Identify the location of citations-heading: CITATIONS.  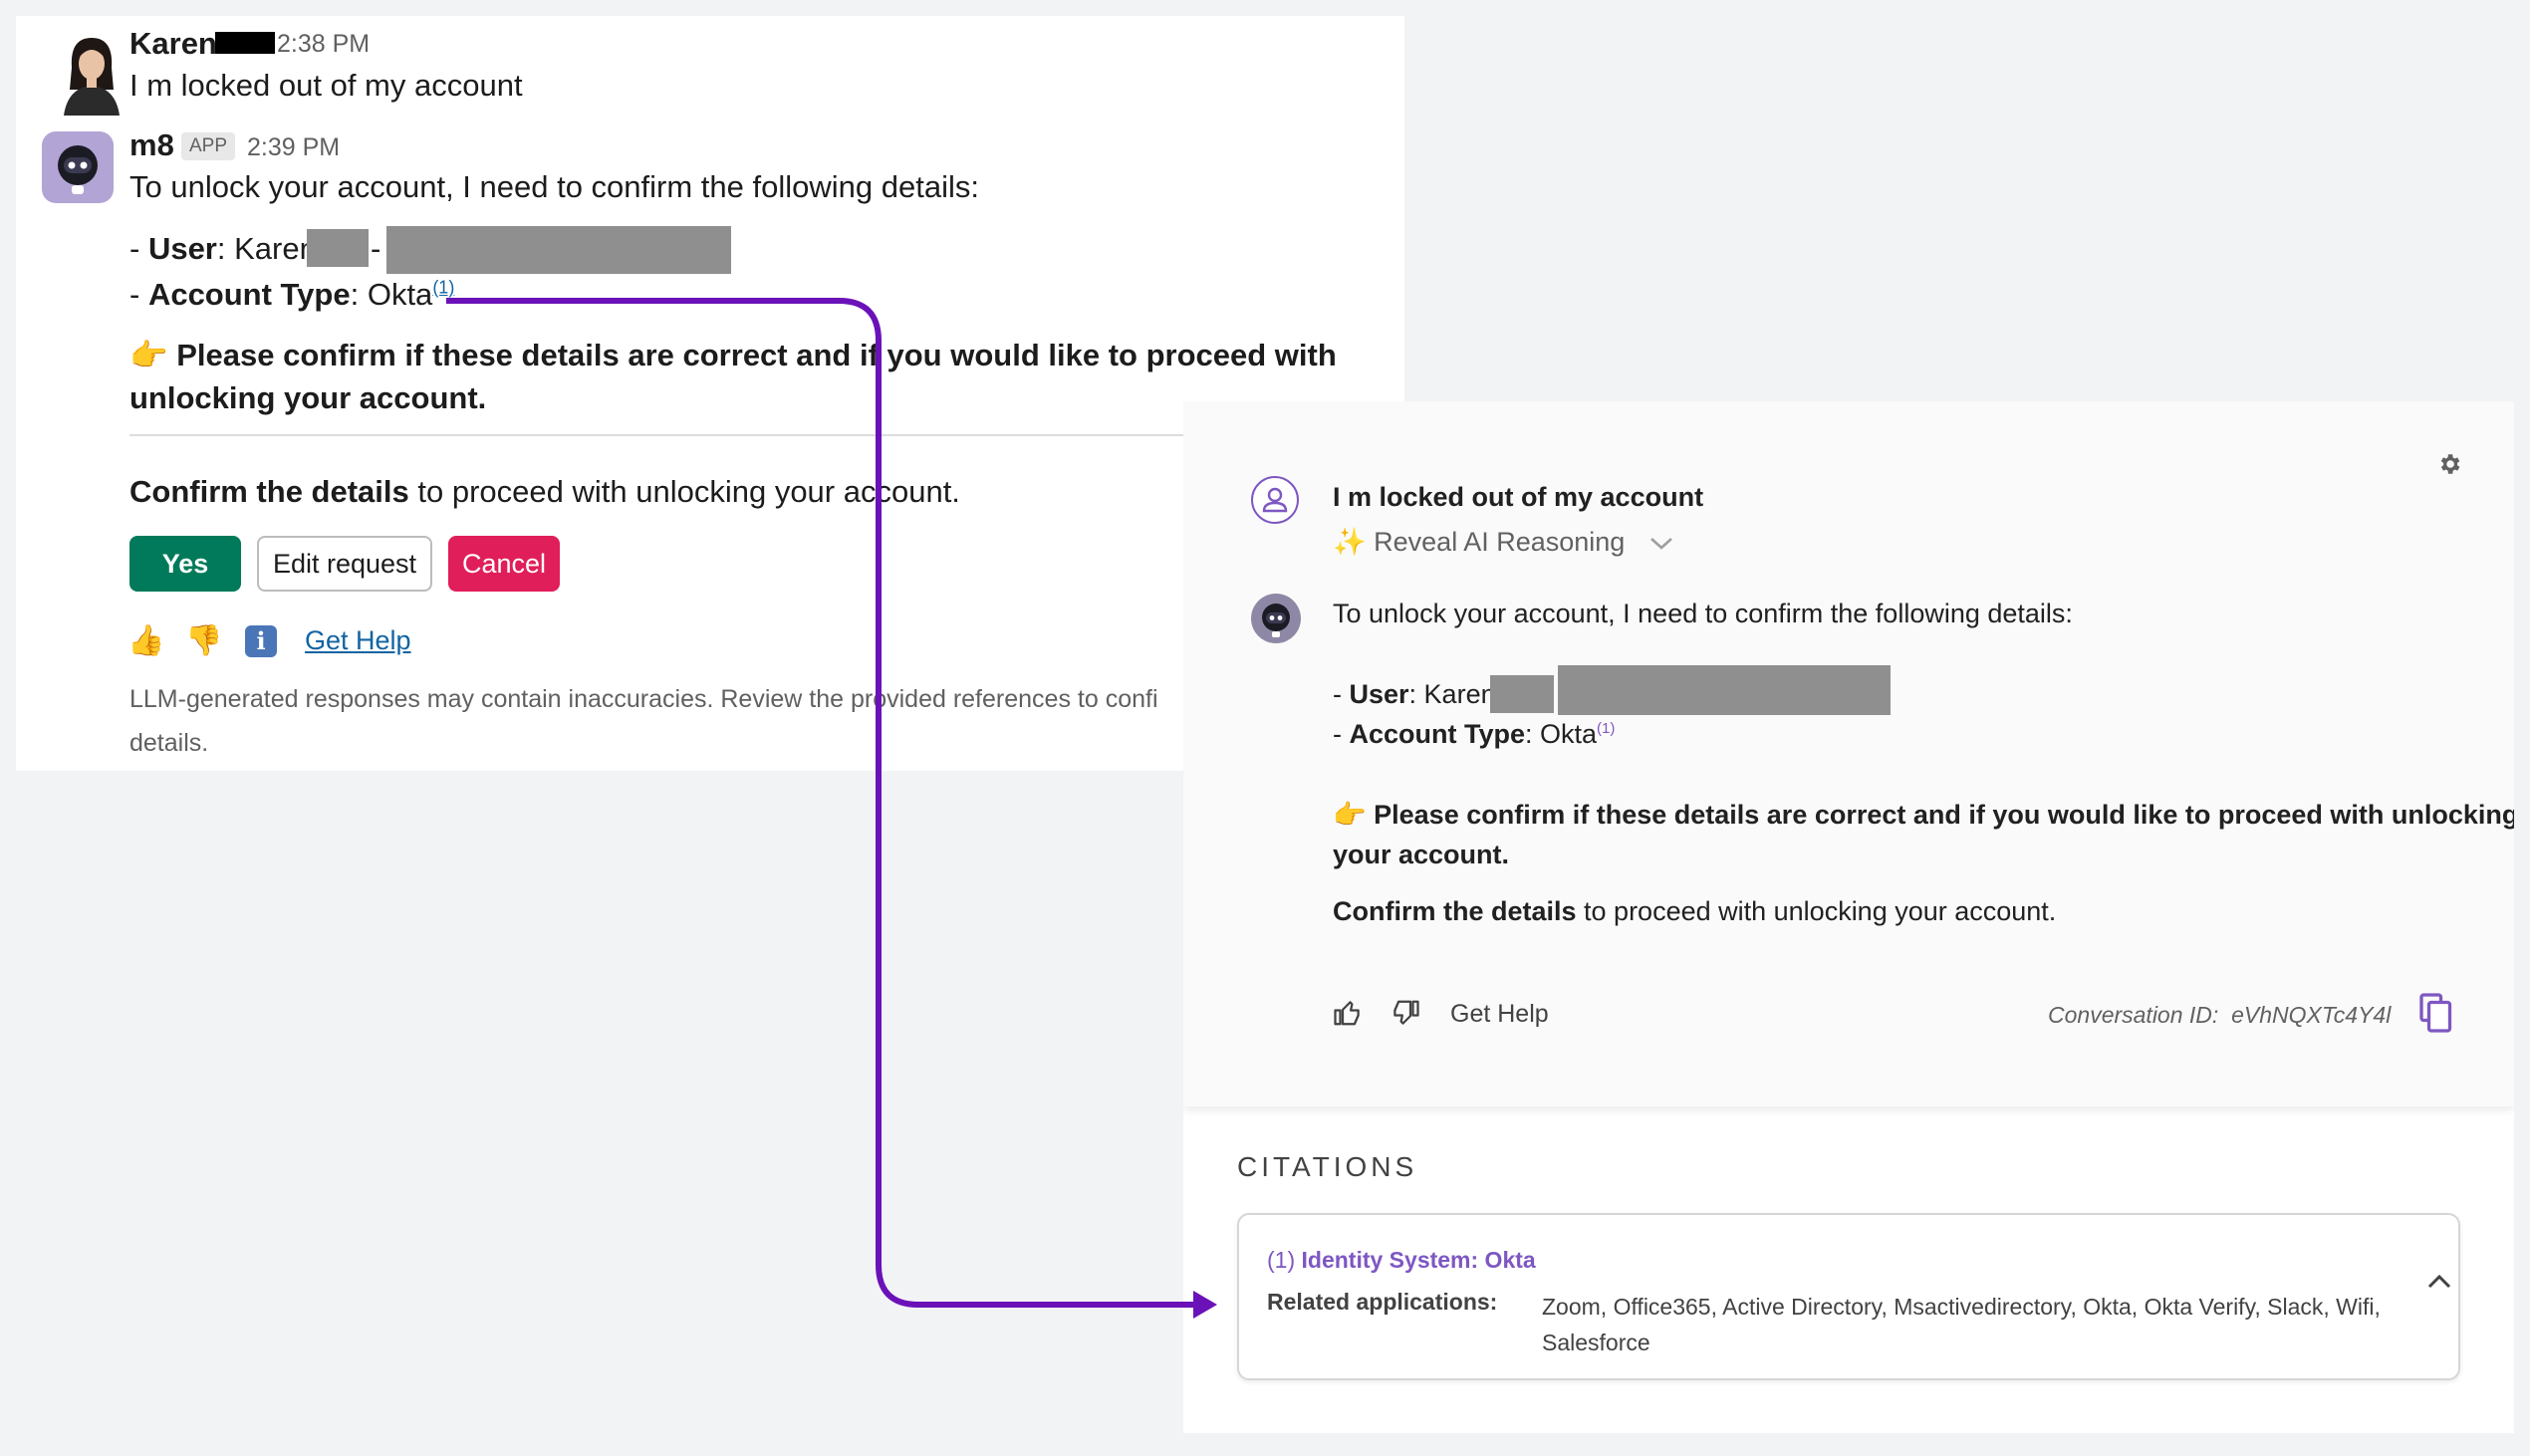
(1327, 1166).